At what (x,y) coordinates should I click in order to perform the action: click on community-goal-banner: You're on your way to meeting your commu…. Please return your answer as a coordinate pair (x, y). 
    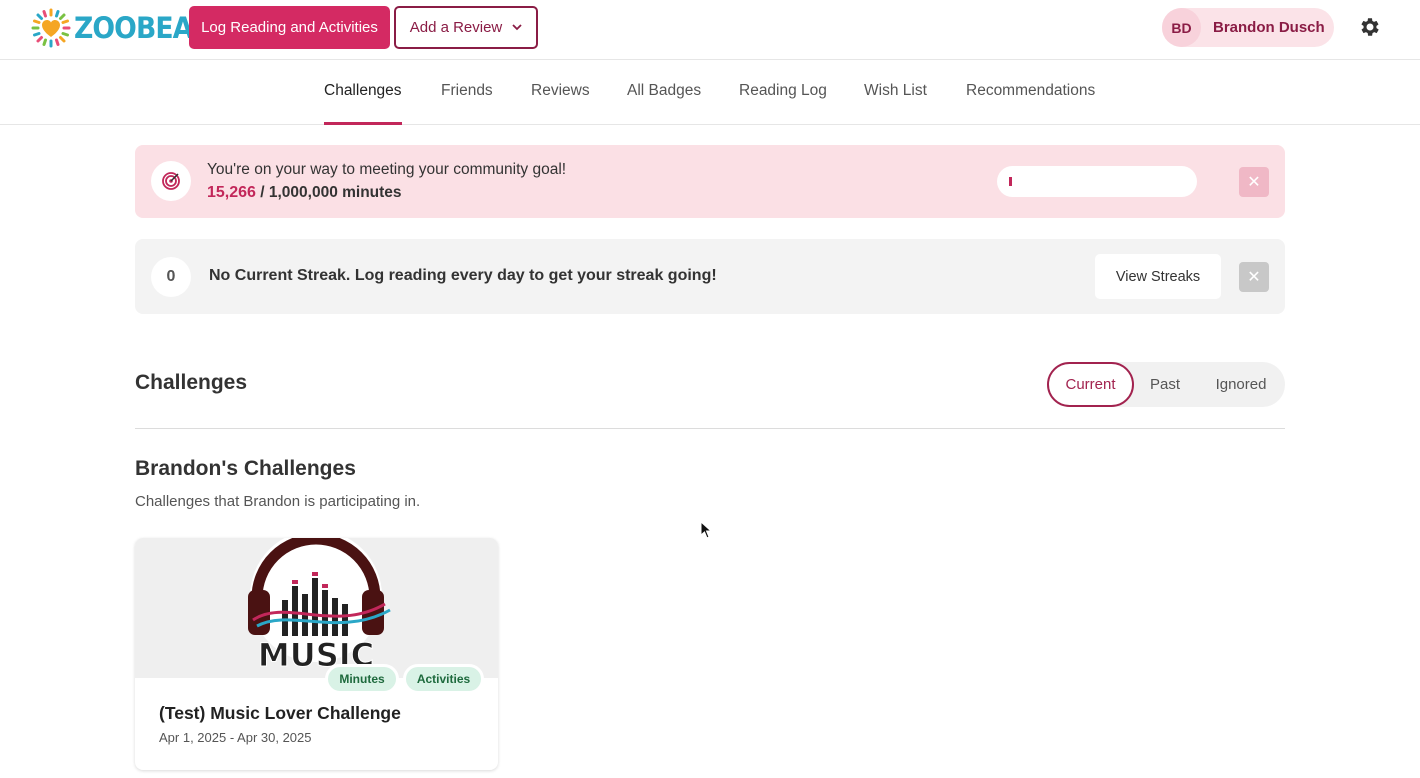
    Looking at the image, I should click on (710, 181).